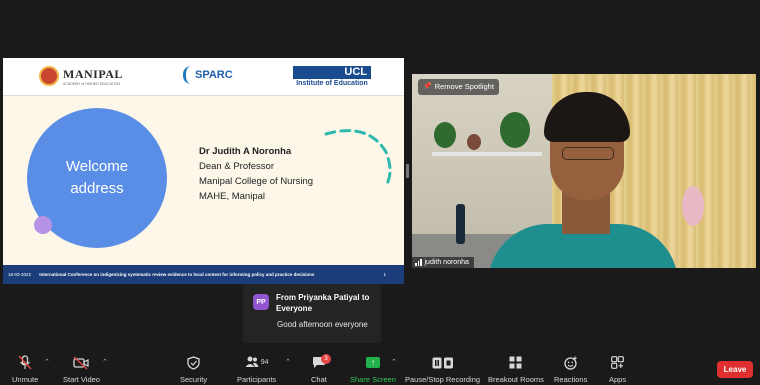  Describe the element at coordinates (20, 274) in the screenshot. I see `slide-footer-date: 16-03-2022` at that location.